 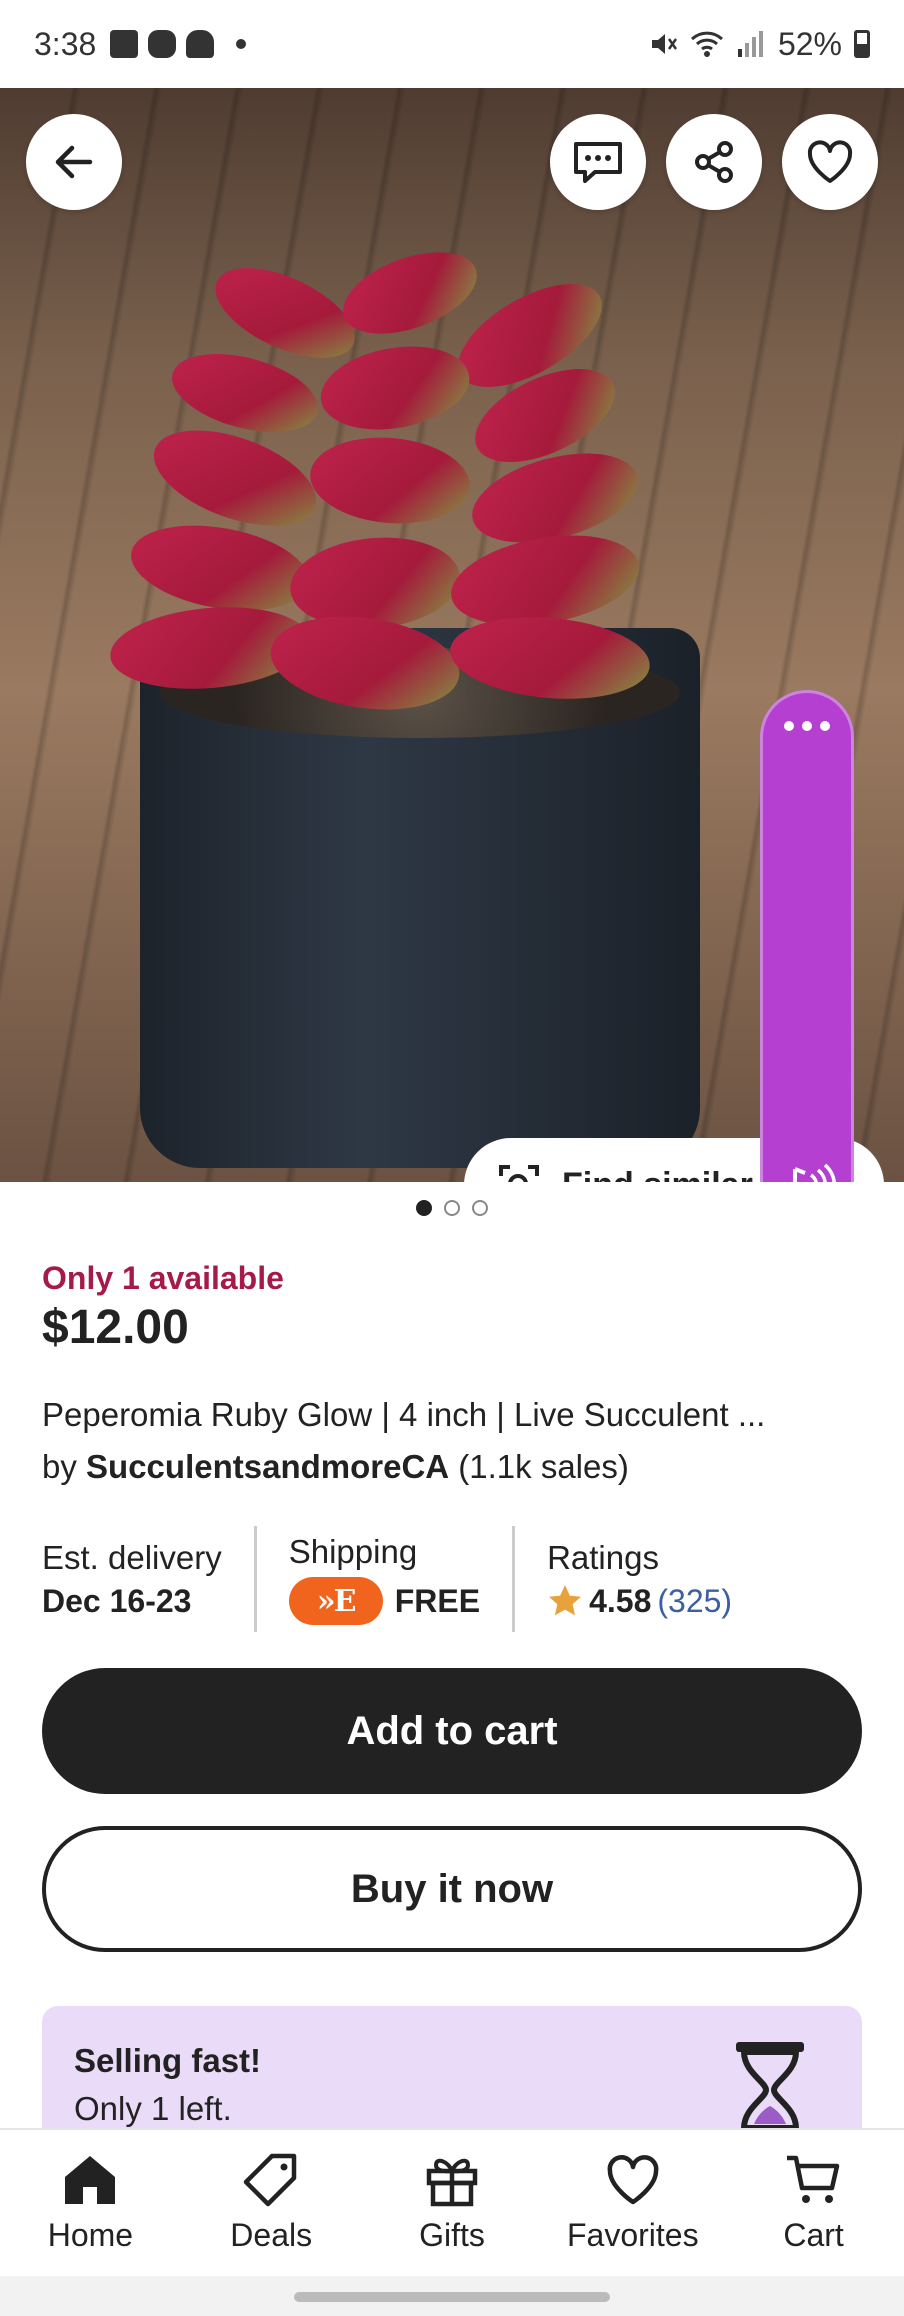 I want to click on bottom-navigation: Home Deals Gifts Favorites Cart, so click(x=452, y=2202).